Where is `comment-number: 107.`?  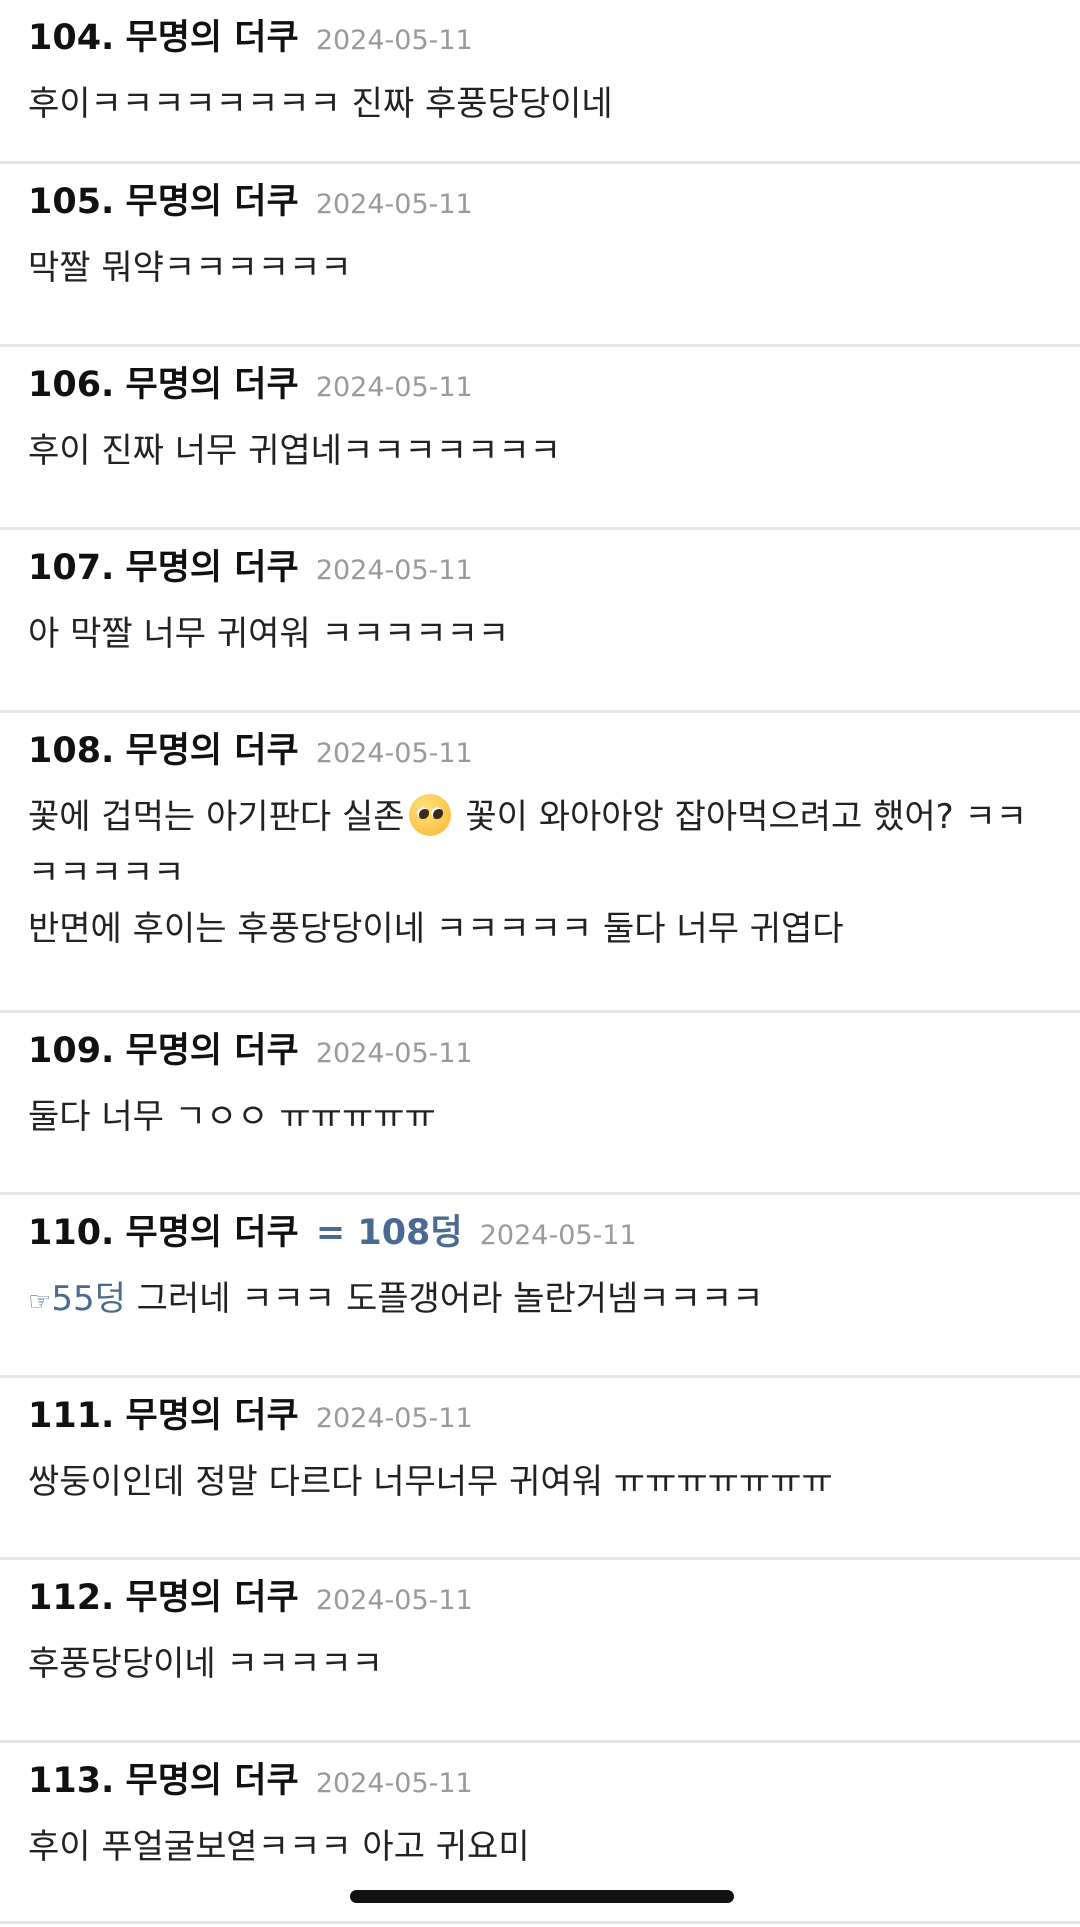
comment-number: 107. is located at coordinates (71, 568).